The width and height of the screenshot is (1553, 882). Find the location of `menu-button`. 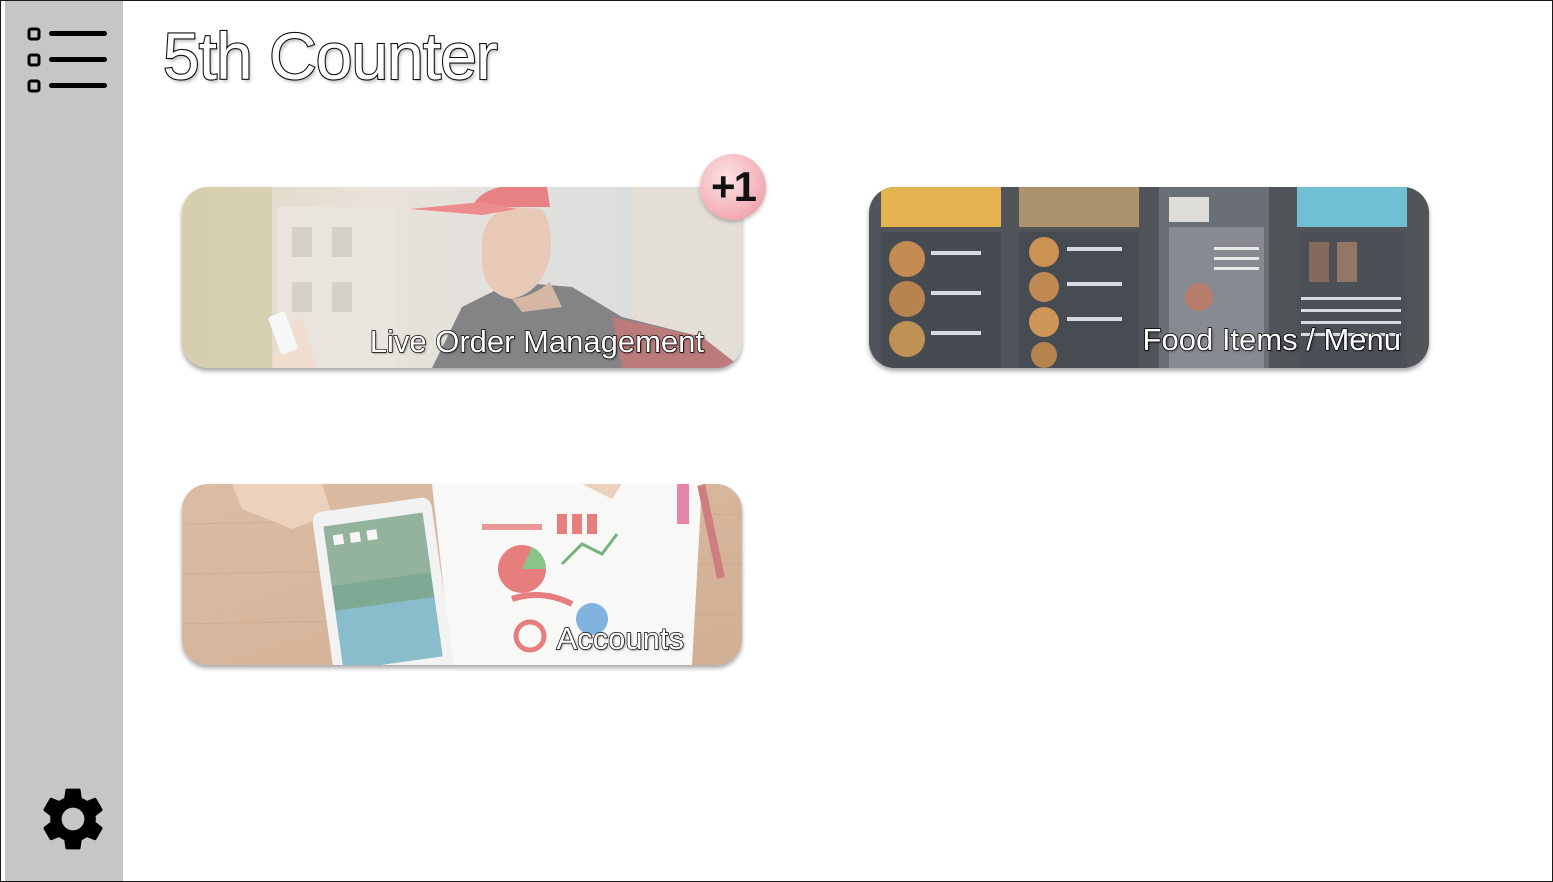

menu-button is located at coordinates (68, 60).